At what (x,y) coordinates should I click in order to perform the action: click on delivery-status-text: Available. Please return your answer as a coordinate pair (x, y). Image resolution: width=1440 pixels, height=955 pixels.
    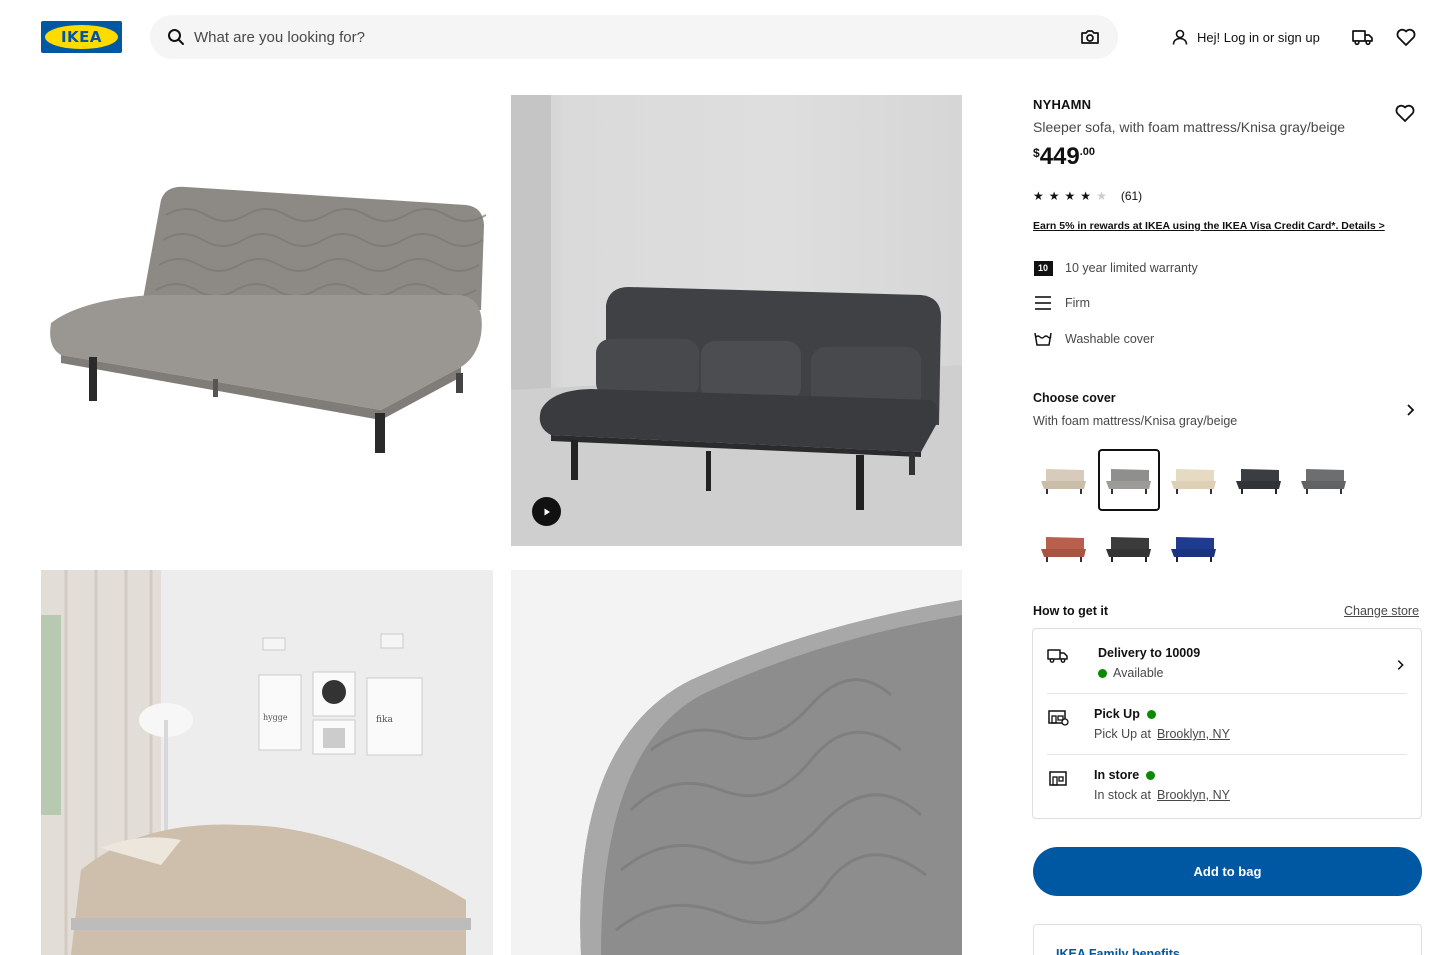
    Looking at the image, I should click on (1138, 673).